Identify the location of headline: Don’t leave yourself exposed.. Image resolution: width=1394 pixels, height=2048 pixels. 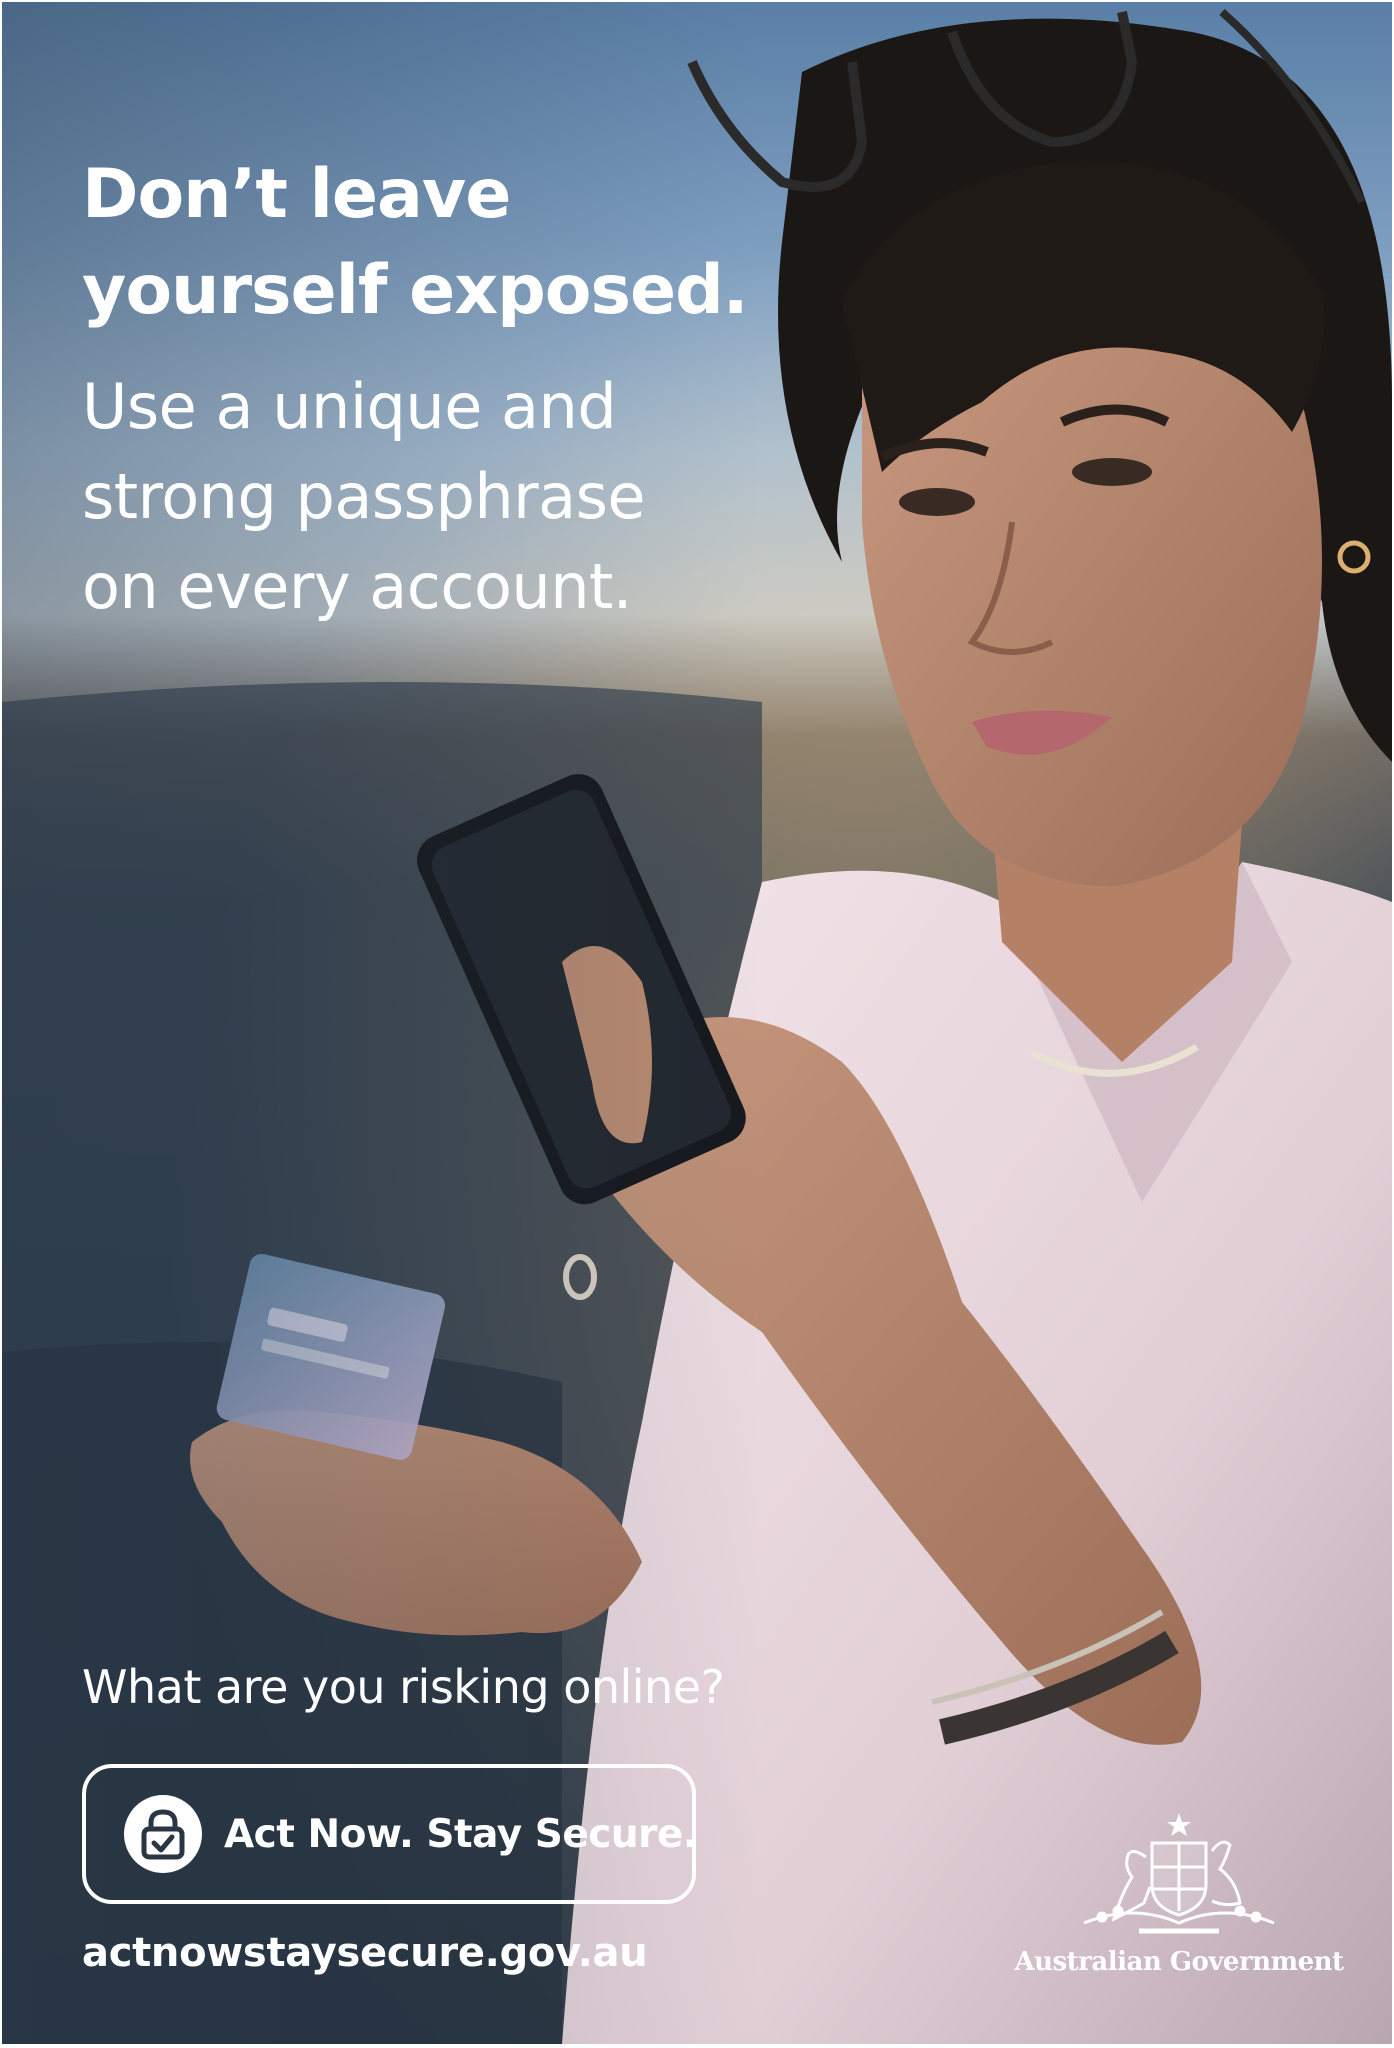
(415, 243).